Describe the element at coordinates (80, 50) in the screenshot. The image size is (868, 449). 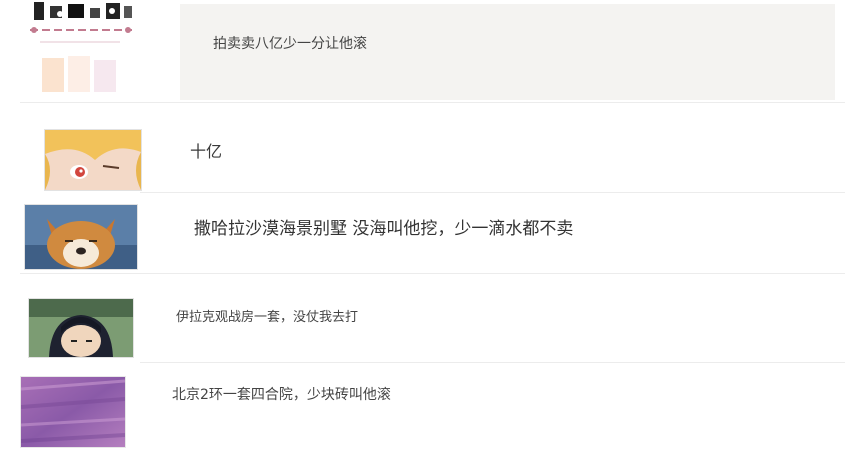
I see `decorative-ornament-avatar-icon` at that location.